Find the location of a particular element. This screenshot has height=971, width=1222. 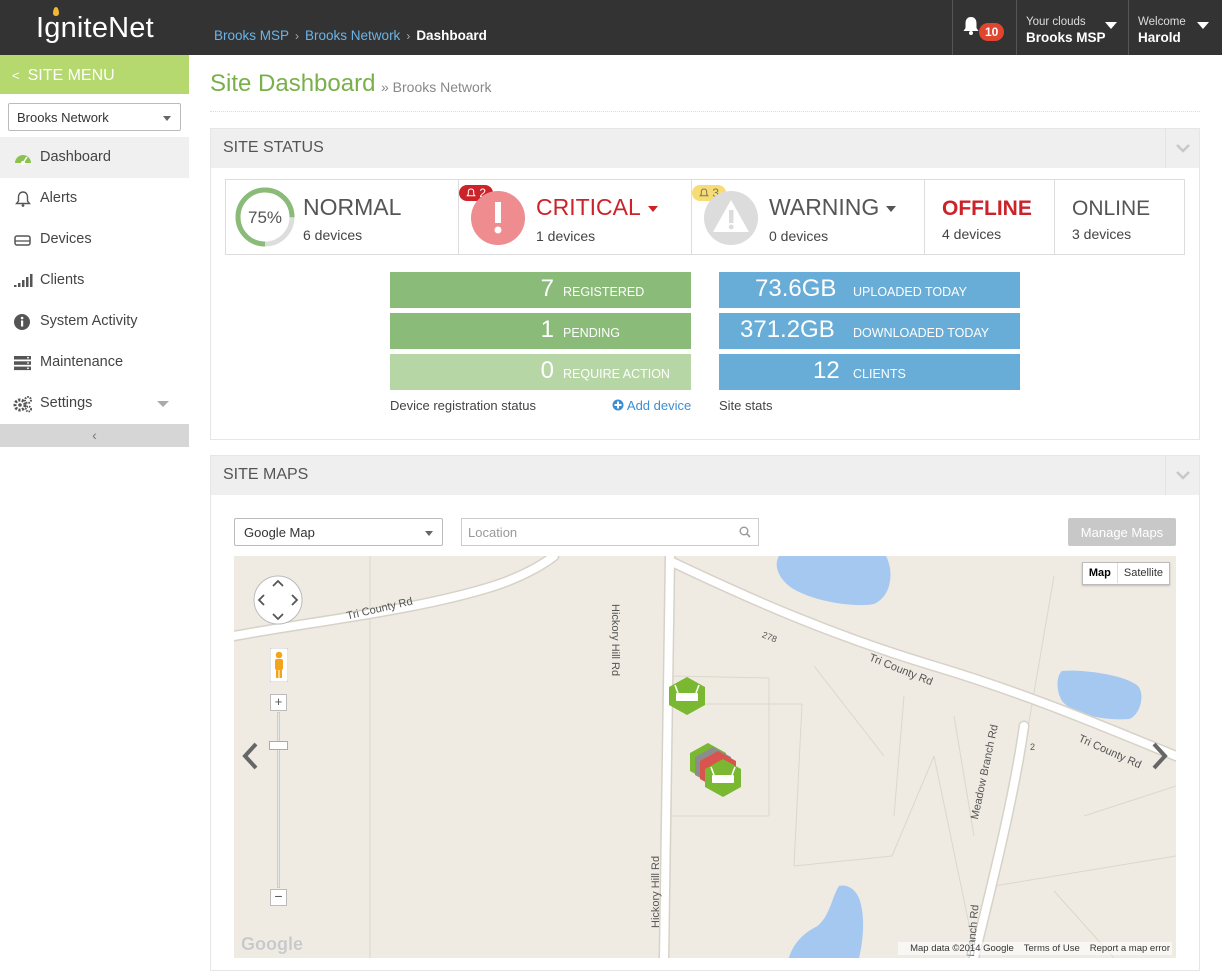

network-select: Brooks Network is located at coordinates (94, 117).